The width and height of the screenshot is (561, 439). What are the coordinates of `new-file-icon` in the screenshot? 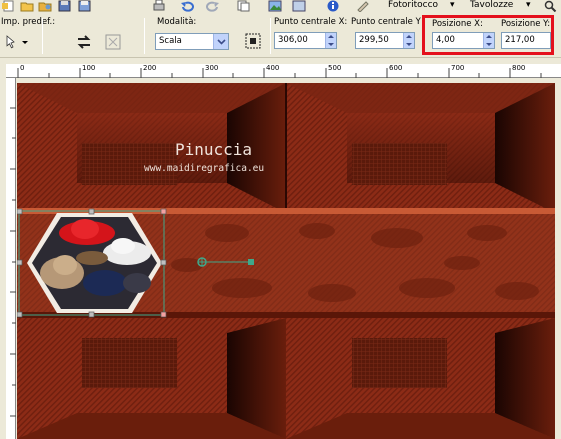 It's located at (9, 6).